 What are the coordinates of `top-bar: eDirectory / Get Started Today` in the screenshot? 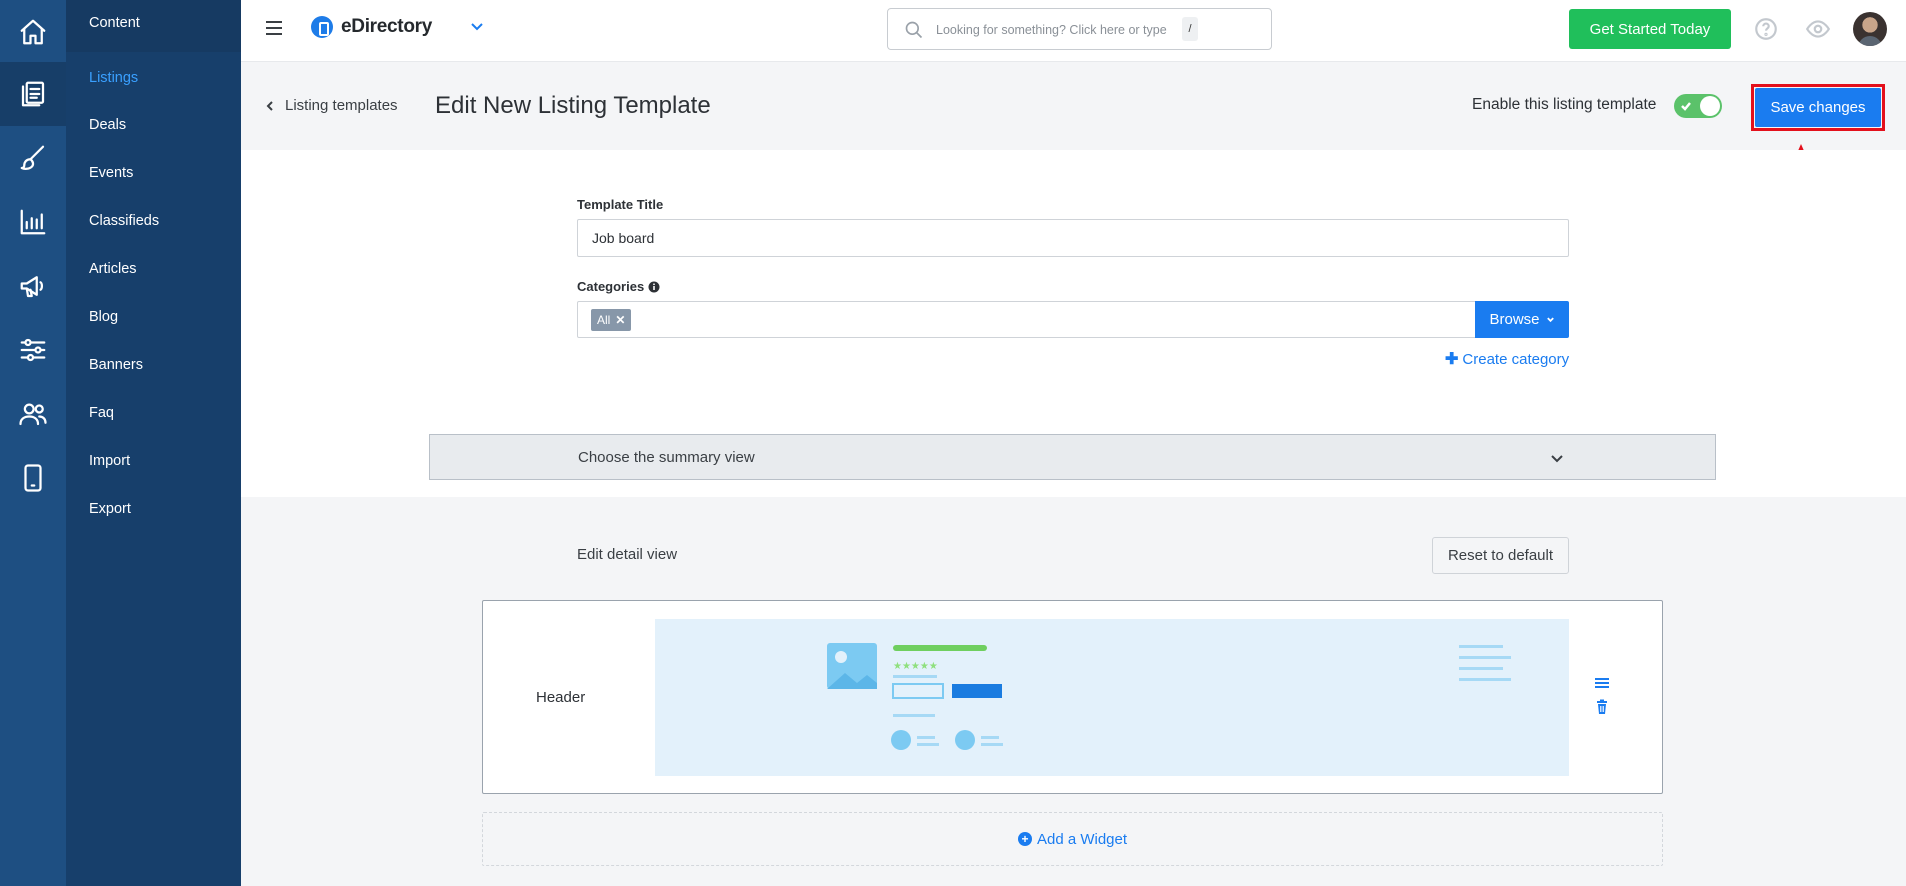 It's located at (1073, 31).